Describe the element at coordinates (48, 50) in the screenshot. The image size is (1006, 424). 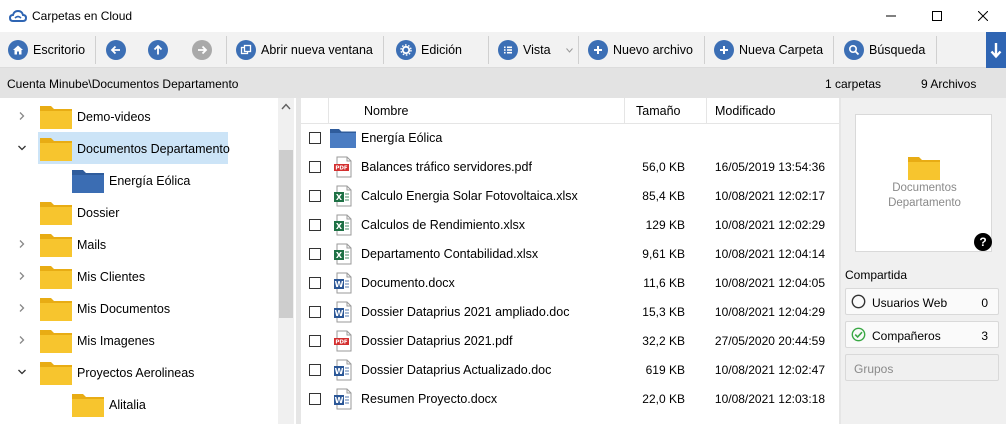
I see `desktop-button: Escritorio` at that location.